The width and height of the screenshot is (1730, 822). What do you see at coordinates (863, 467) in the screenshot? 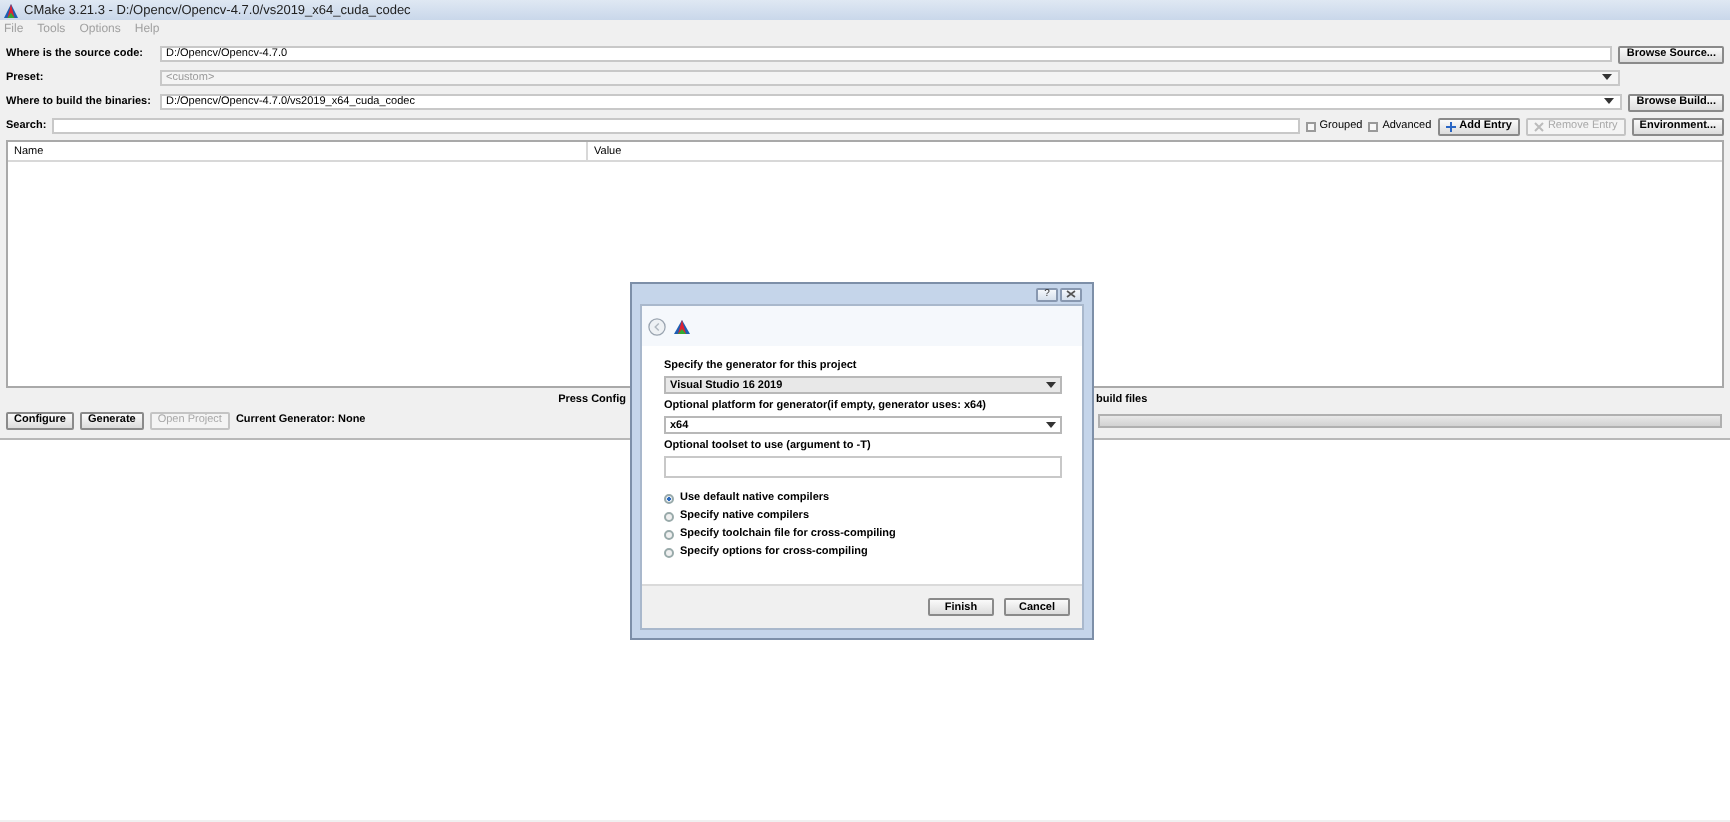
I see `toolset-field` at bounding box center [863, 467].